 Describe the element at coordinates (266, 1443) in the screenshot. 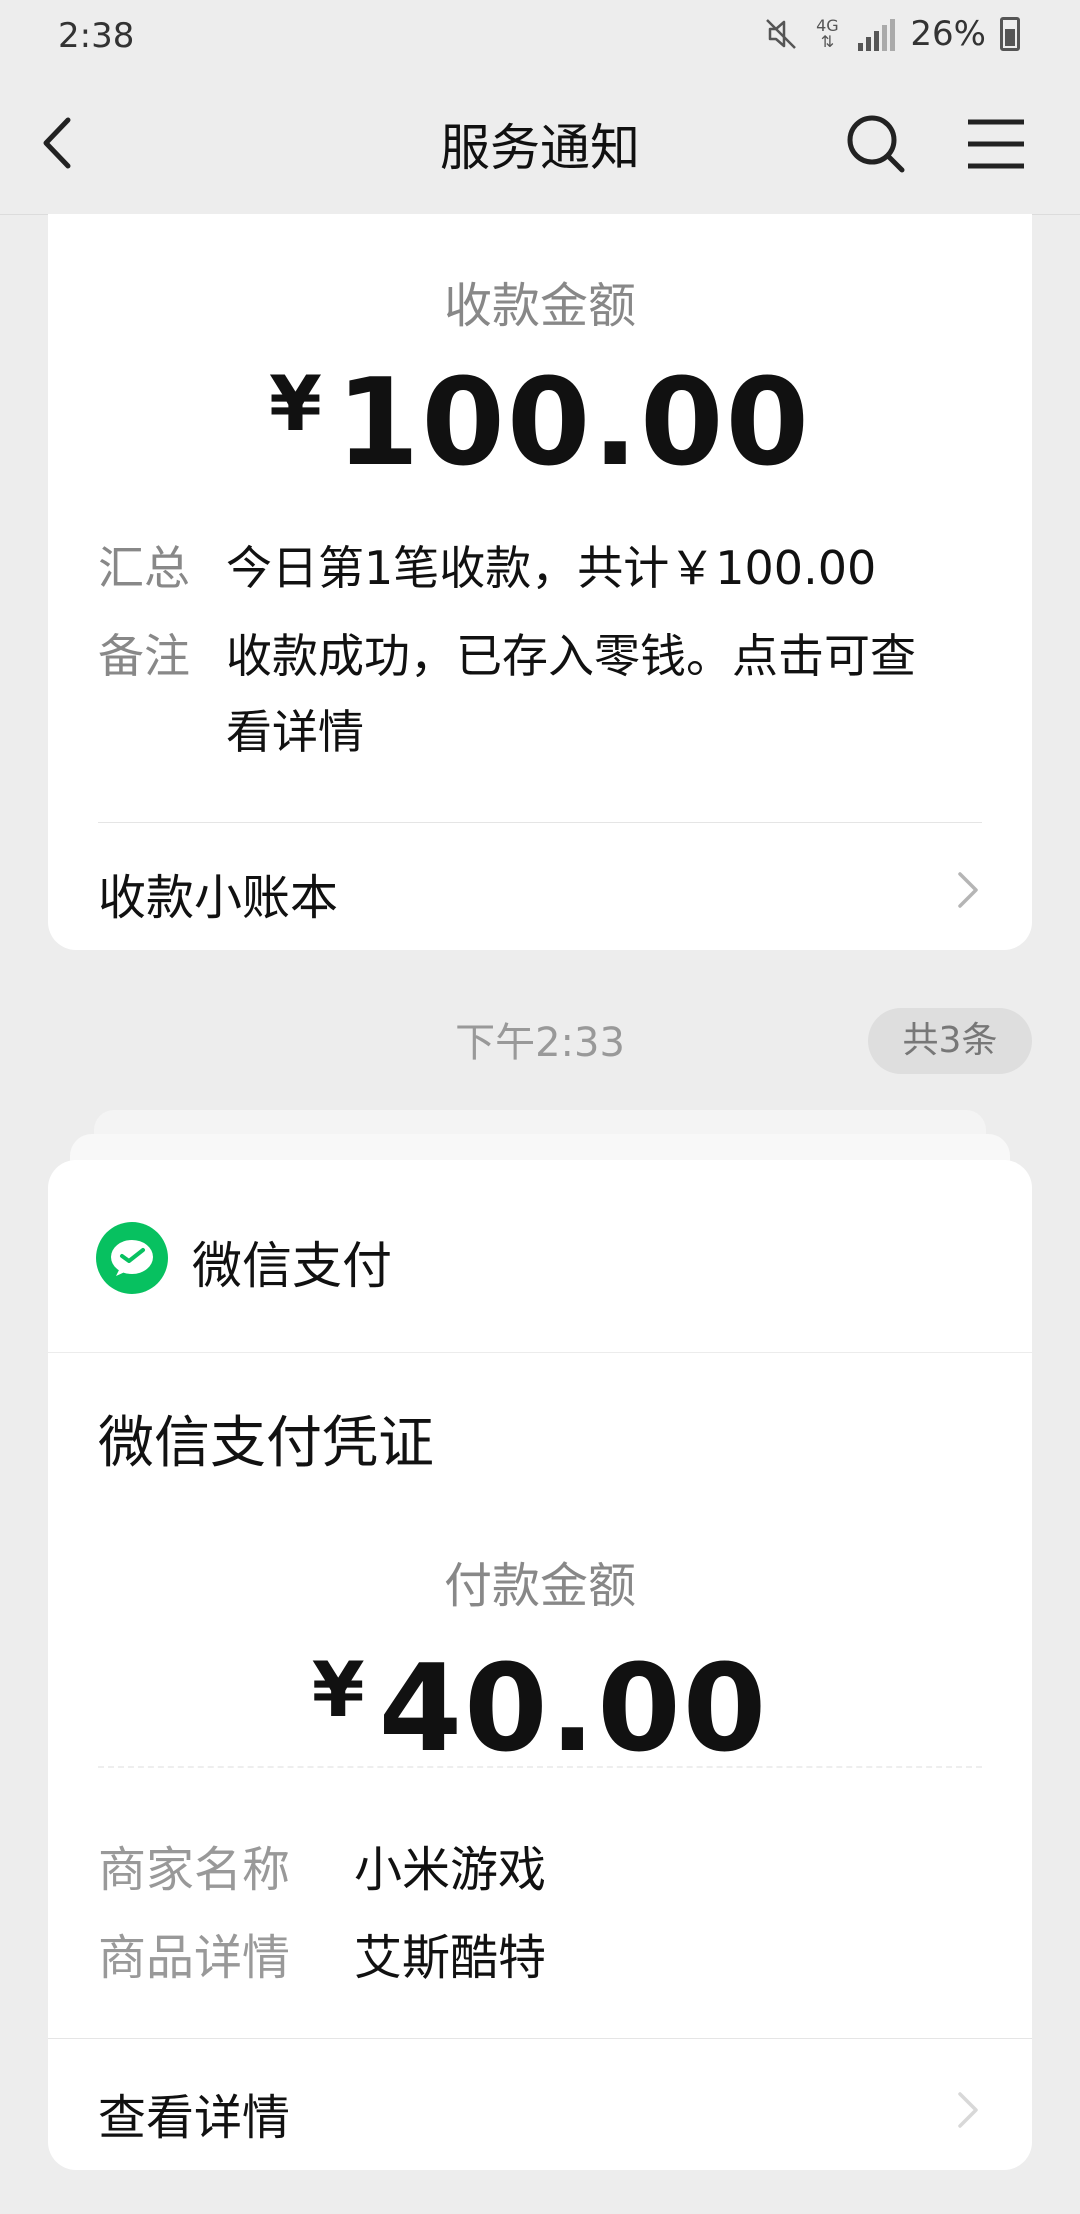

I see `voucher-title: 微信支付凭证` at that location.